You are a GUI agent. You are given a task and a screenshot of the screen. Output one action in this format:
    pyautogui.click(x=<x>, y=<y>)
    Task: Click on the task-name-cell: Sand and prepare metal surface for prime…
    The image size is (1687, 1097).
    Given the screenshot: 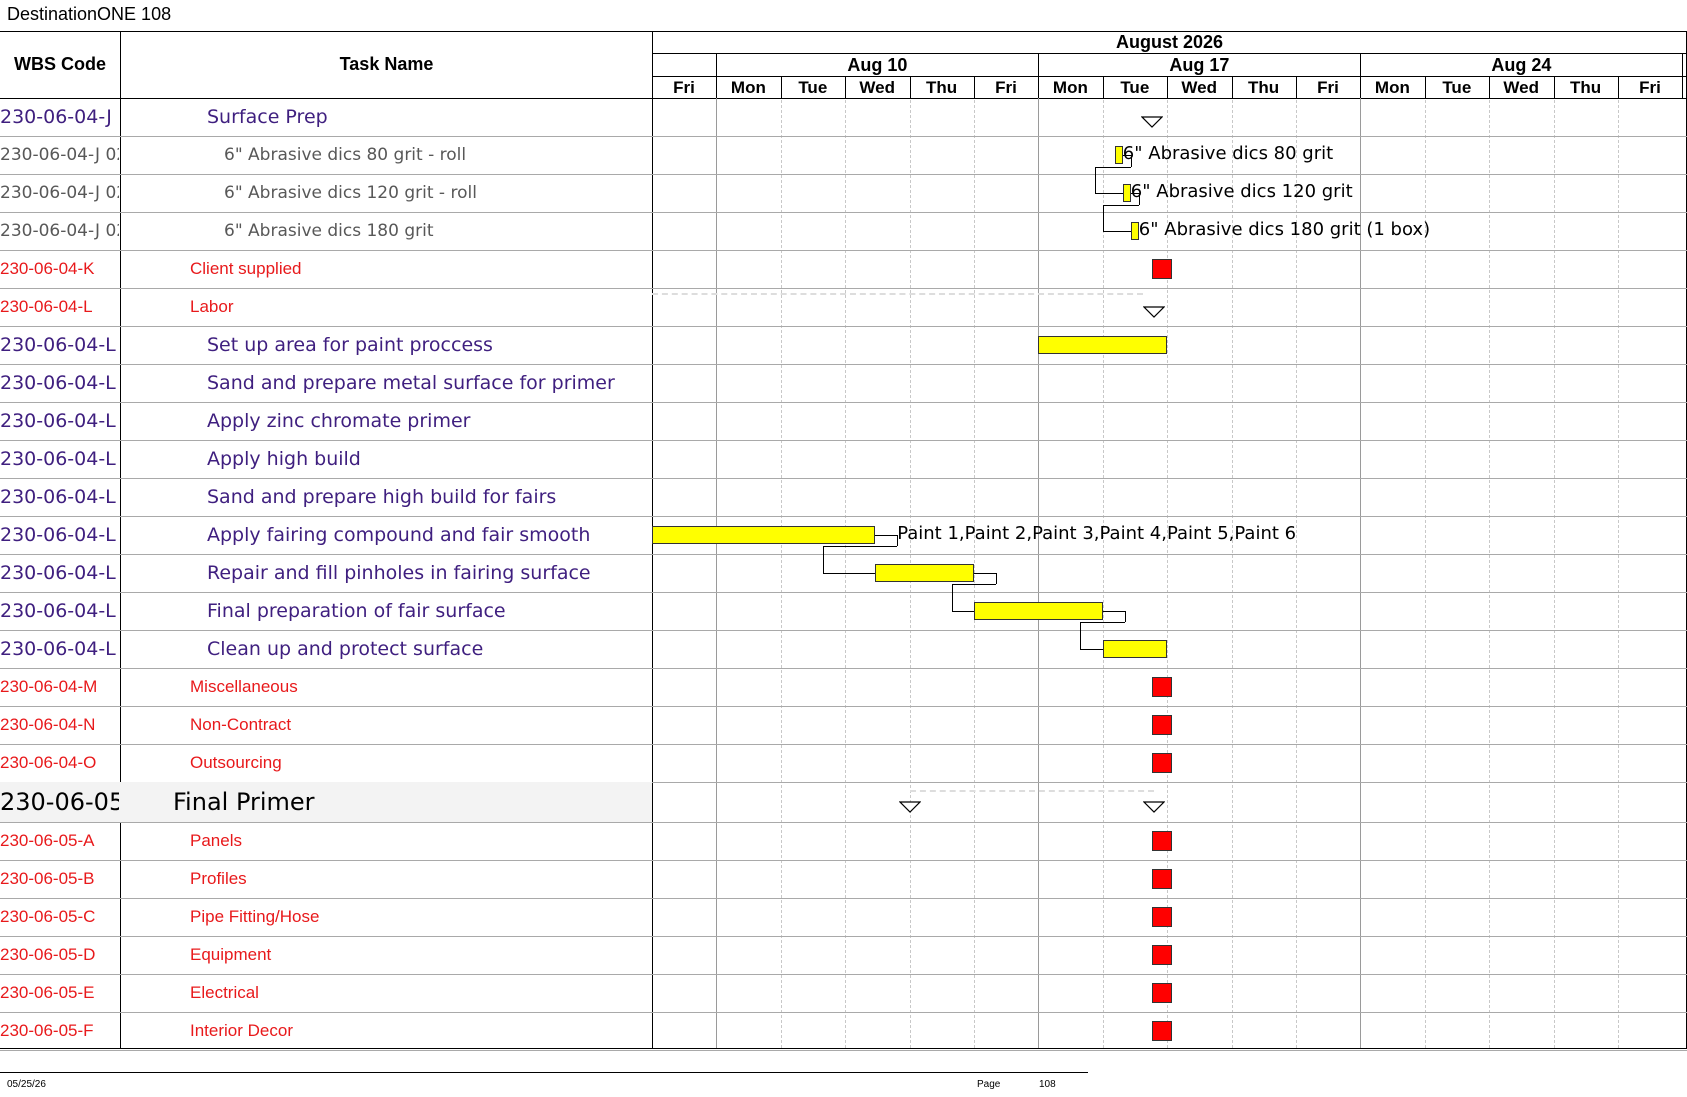 What is the action you would take?
    pyautogui.click(x=429, y=383)
    